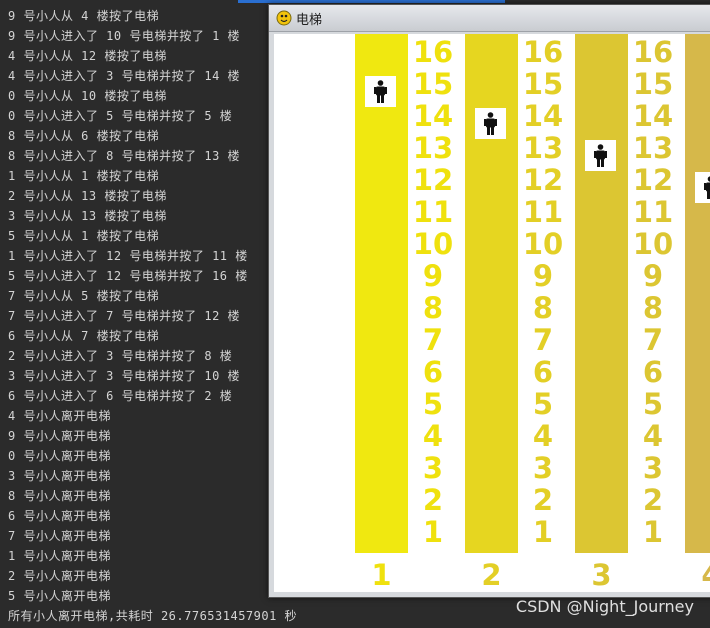 This screenshot has height=628, width=710. Describe the element at coordinates (381, 575) in the screenshot. I see `elevator-number: 1` at that location.